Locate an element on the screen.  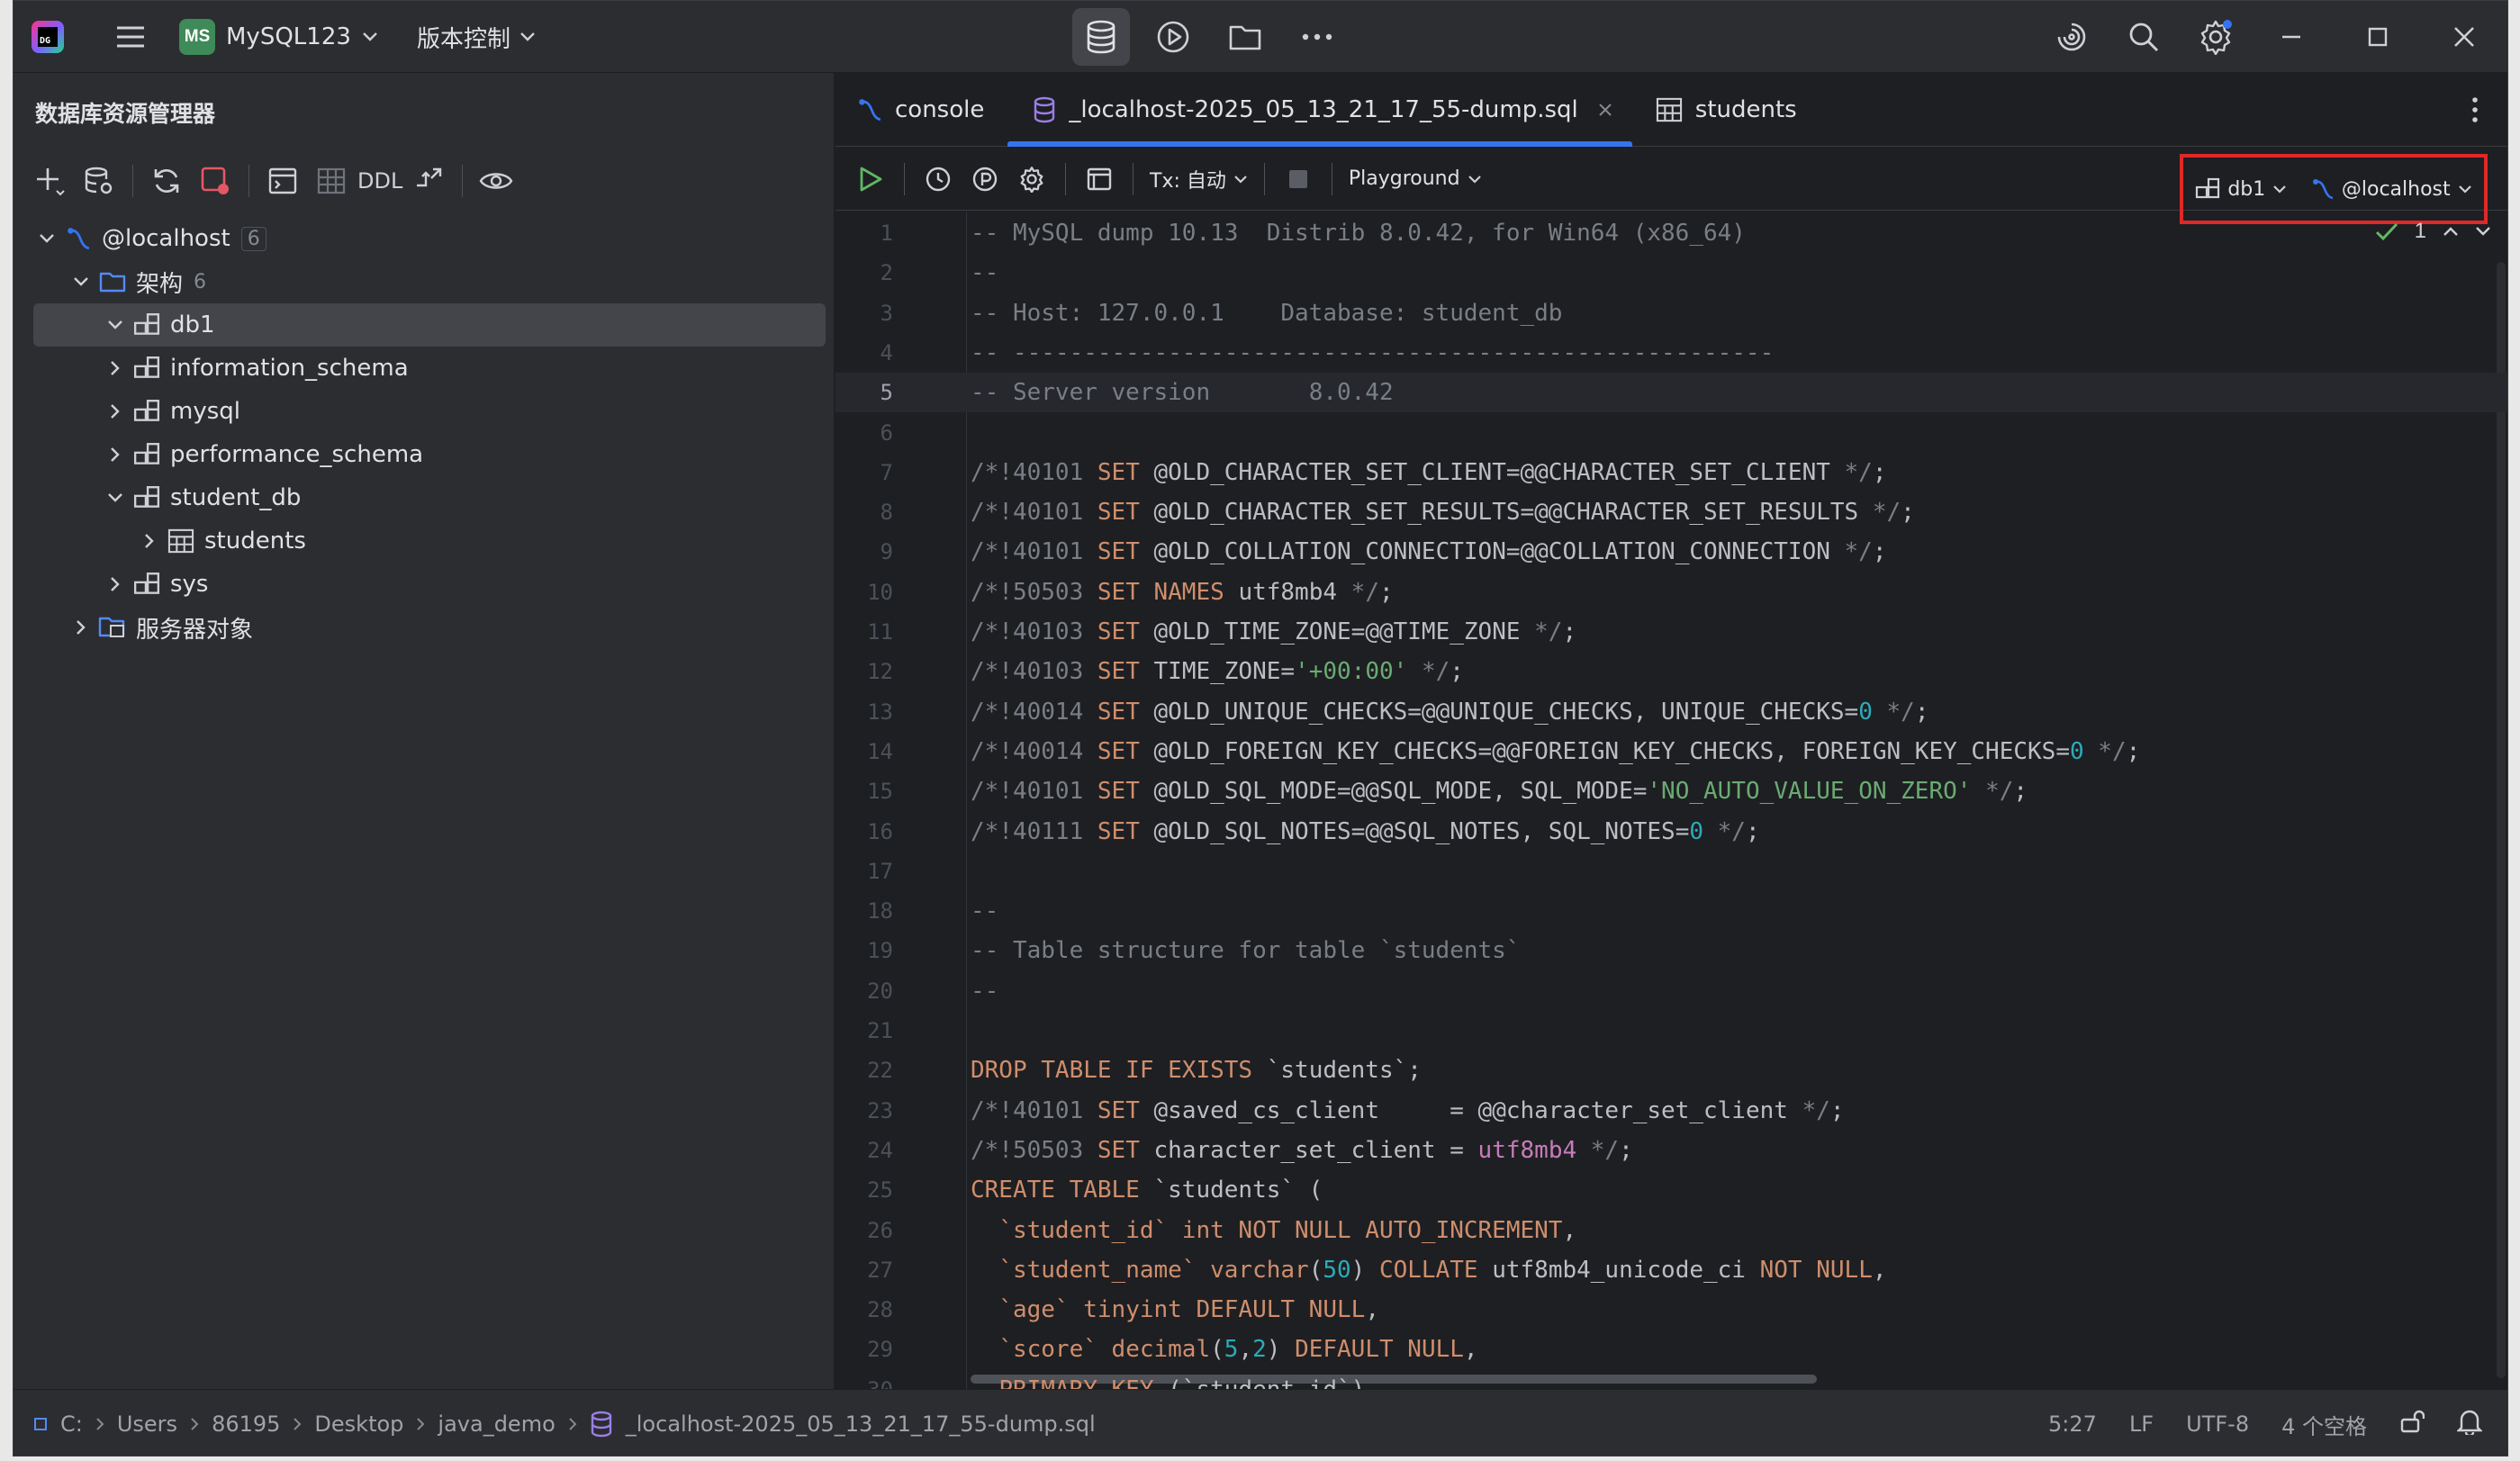
database-explorer-button is located at coordinates (1101, 37).